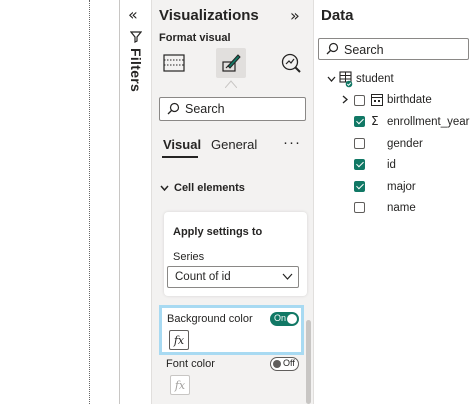 The height and width of the screenshot is (404, 474). I want to click on table-icon, so click(346, 79).